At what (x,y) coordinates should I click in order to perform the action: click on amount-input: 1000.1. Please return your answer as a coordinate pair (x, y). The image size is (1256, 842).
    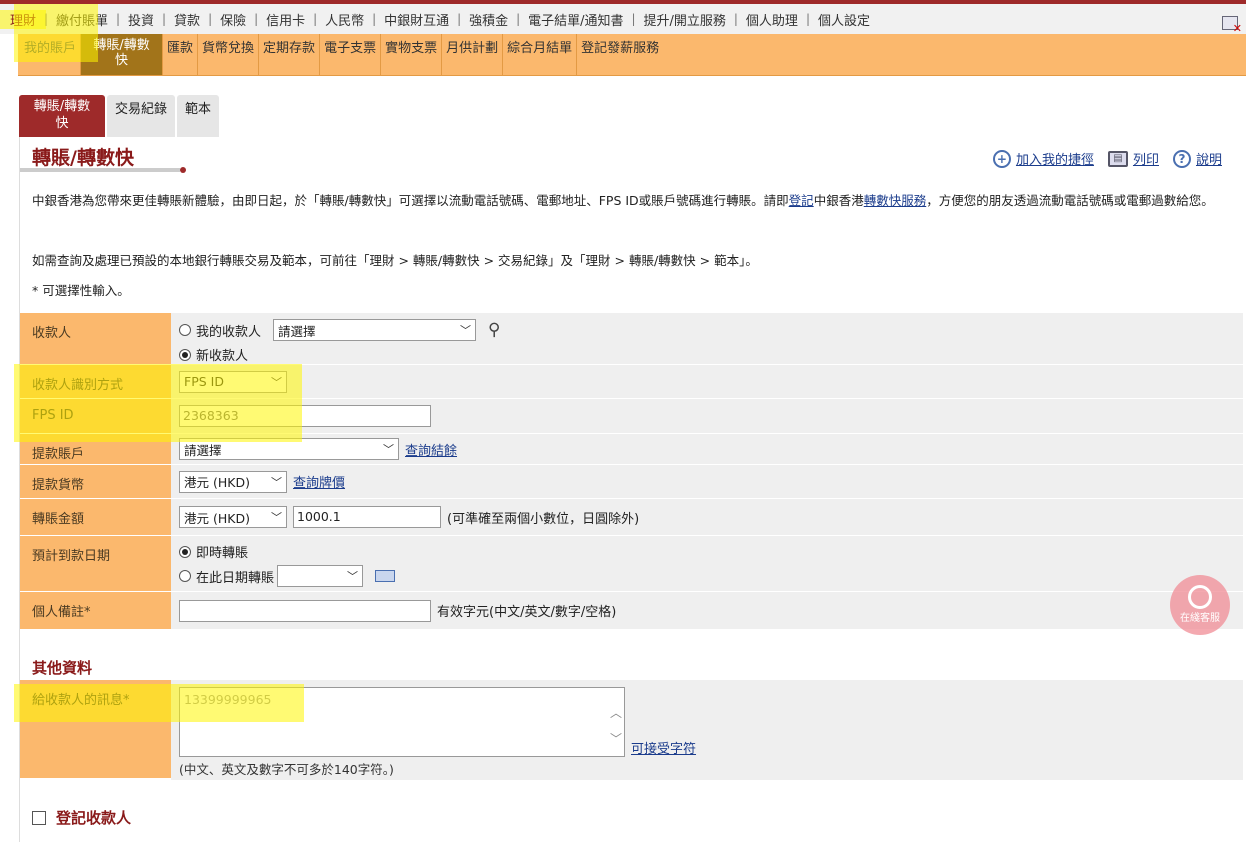
    Looking at the image, I should click on (367, 517).